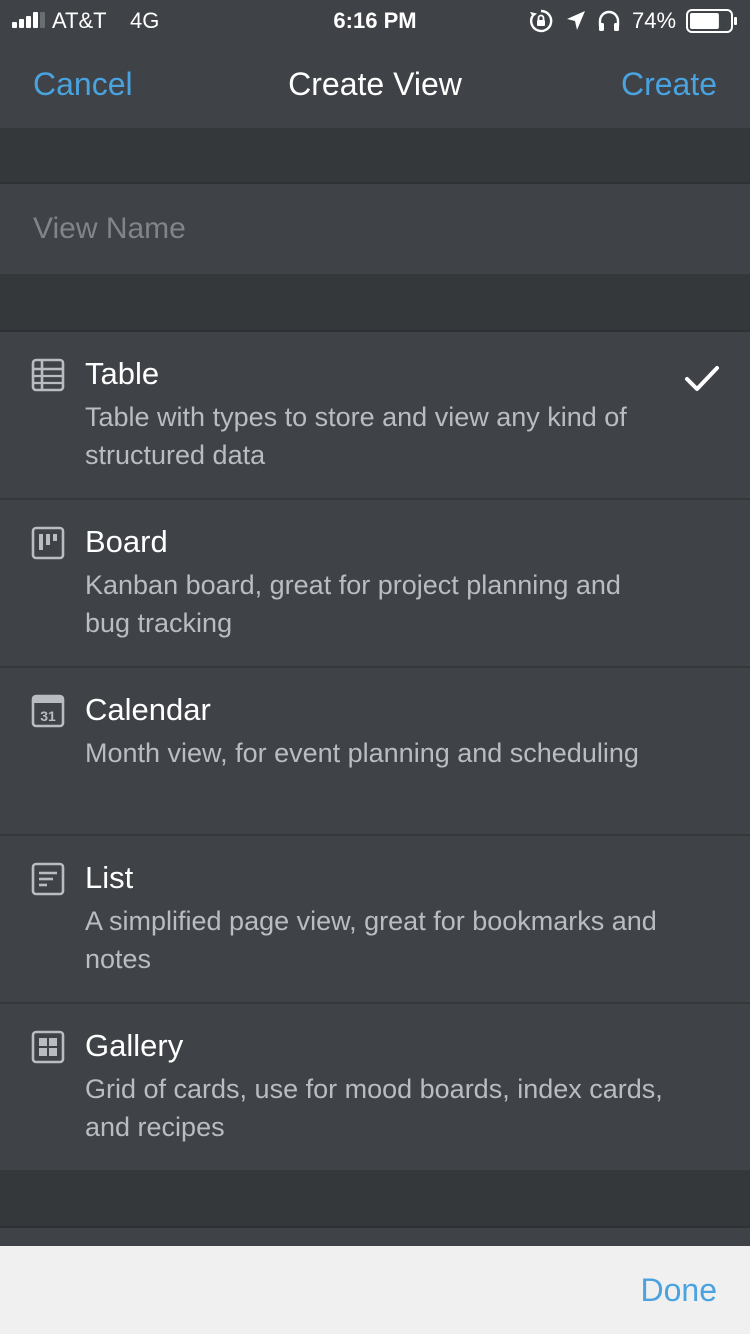 The image size is (750, 1334). What do you see at coordinates (126, 541) in the screenshot?
I see `view-option-label: Board` at bounding box center [126, 541].